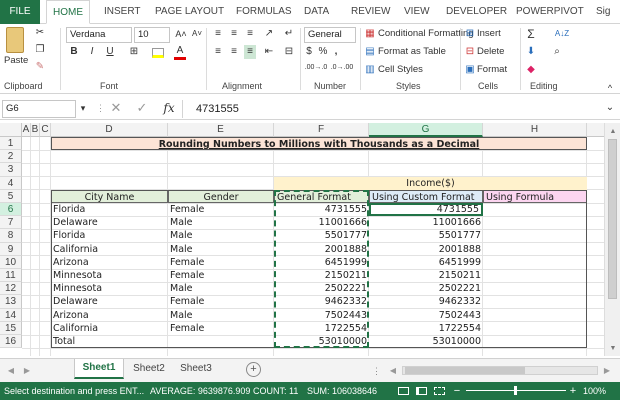 Image resolution: width=620 pixels, height=400 pixels. Describe the element at coordinates (181, 34) in the screenshot. I see `grow-font-icon: A˄` at that location.